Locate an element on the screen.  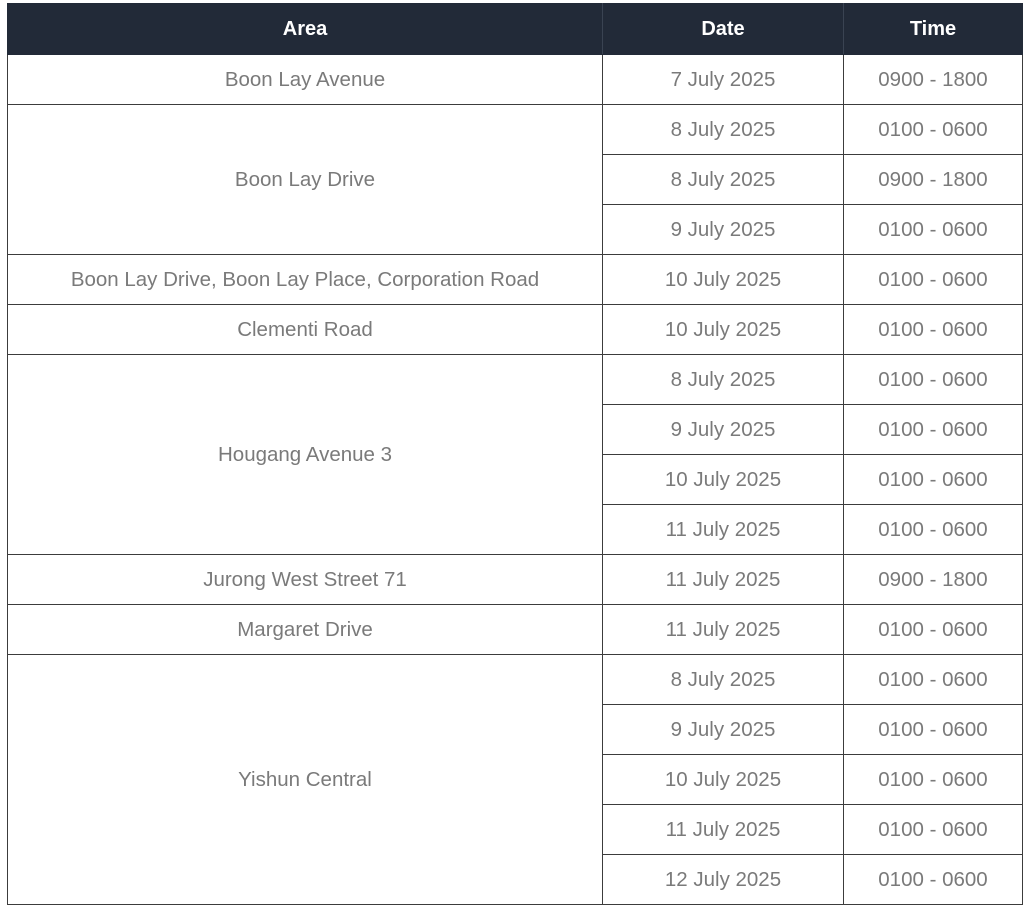
table-row: Margaret Drive 11 July 2025 0100 - 0600 is located at coordinates (515, 629).